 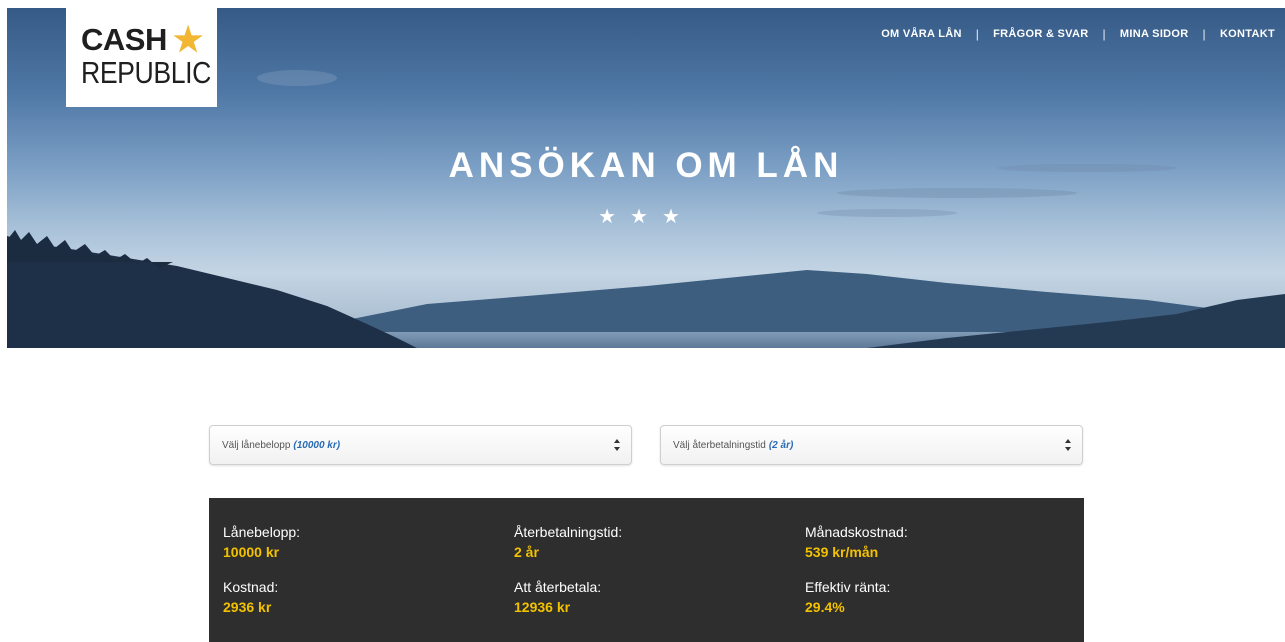 What do you see at coordinates (848, 587) in the screenshot?
I see `summary-label: Effektiv ränta:` at bounding box center [848, 587].